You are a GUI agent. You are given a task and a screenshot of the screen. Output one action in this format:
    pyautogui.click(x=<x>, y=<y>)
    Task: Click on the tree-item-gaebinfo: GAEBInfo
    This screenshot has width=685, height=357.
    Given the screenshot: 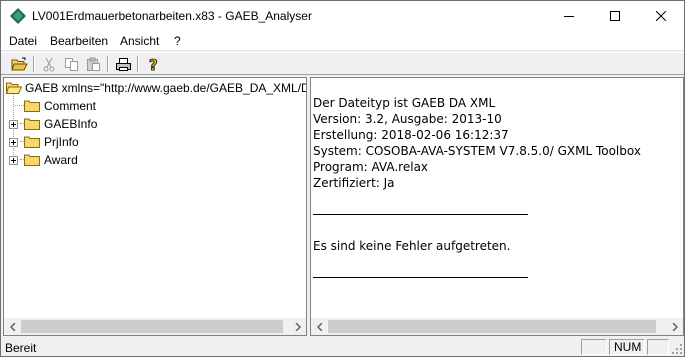 What is the action you would take?
    pyautogui.click(x=104, y=124)
    